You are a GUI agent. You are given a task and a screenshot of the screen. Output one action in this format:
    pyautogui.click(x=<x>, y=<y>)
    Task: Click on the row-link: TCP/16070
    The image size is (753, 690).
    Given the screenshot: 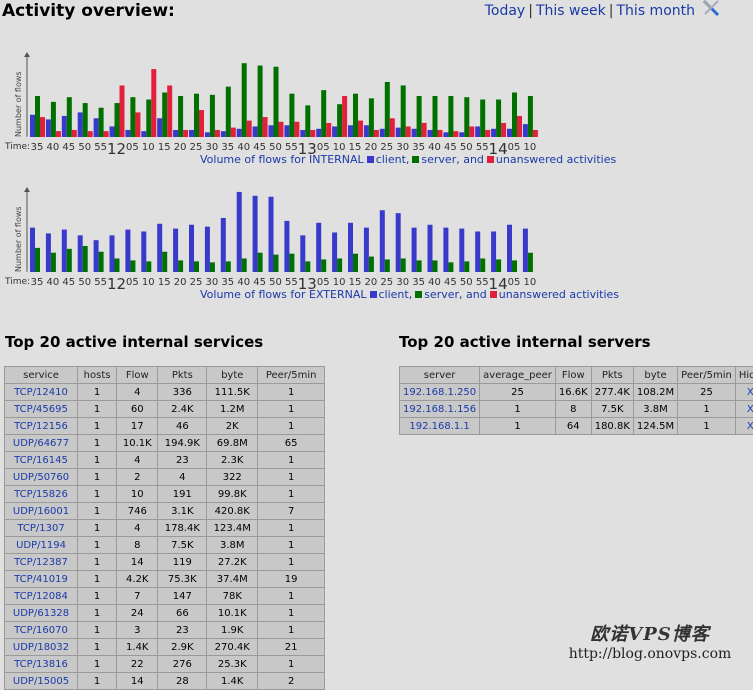 What is the action you would take?
    pyautogui.click(x=41, y=630)
    